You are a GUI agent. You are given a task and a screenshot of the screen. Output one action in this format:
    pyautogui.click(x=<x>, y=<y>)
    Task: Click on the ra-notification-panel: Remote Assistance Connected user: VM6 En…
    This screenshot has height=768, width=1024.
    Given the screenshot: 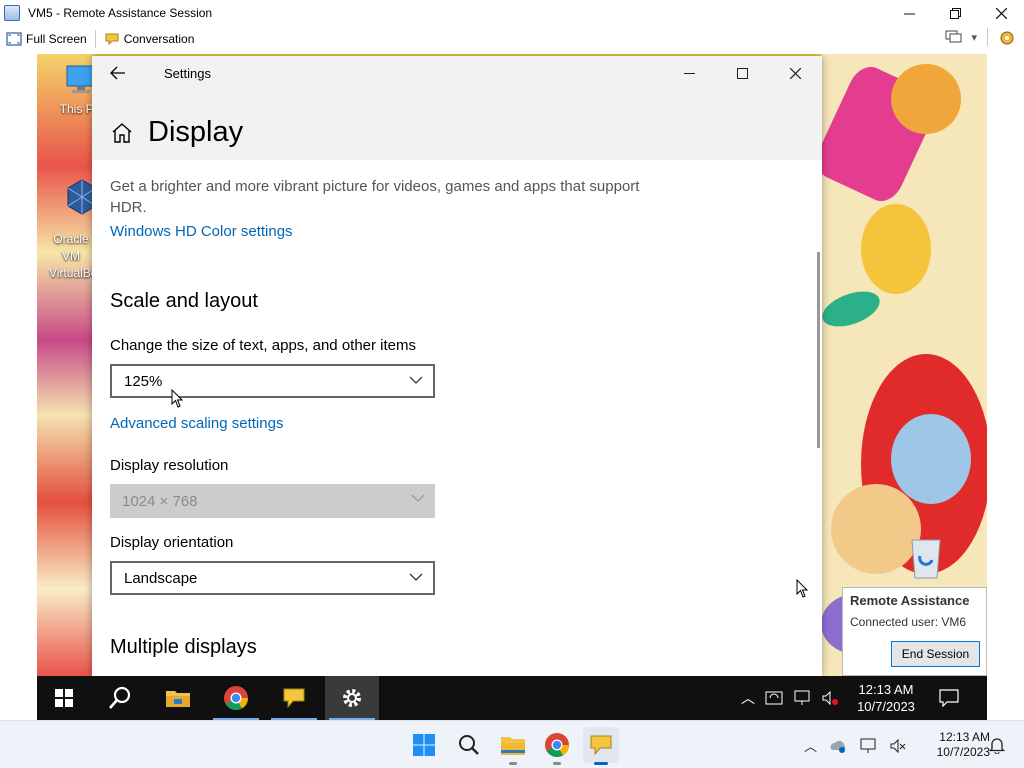 What is the action you would take?
    pyautogui.click(x=914, y=631)
    